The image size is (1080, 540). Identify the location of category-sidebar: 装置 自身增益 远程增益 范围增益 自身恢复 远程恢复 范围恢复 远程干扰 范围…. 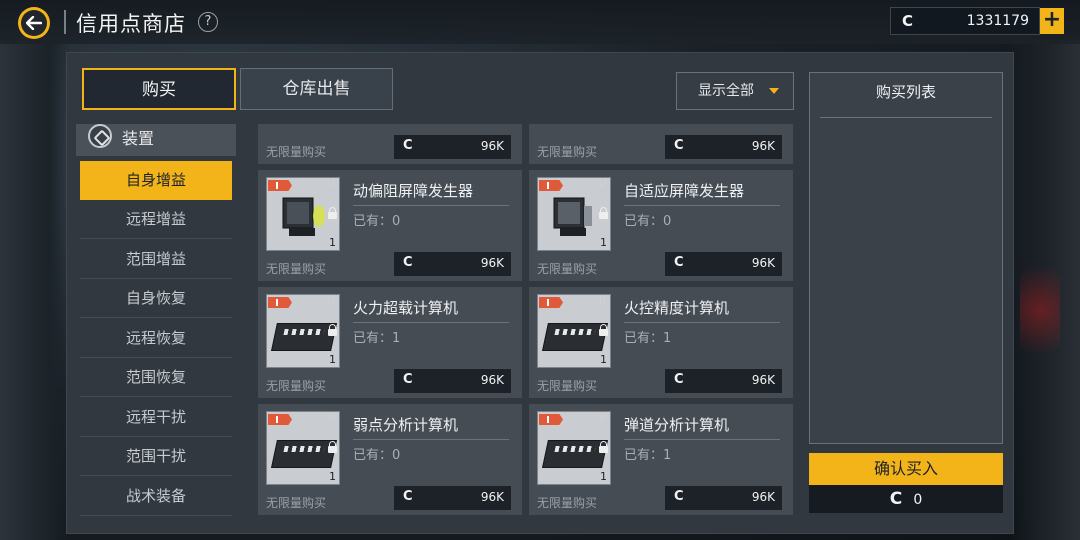
(156, 322).